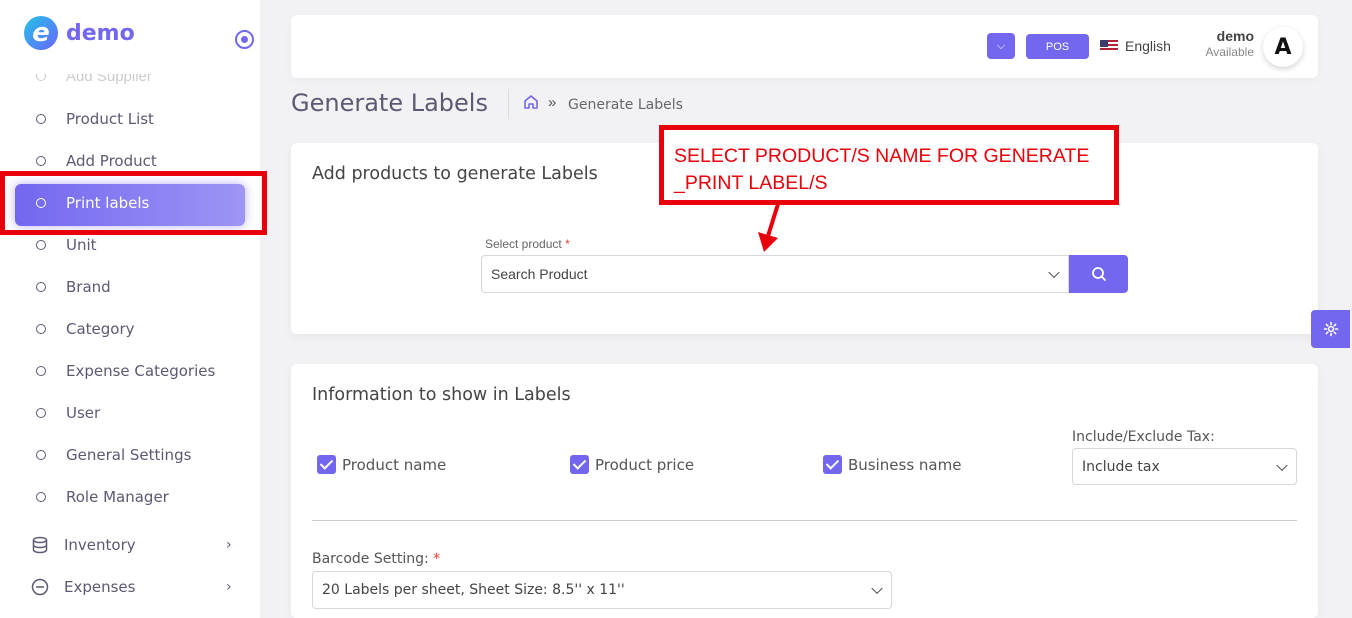 The width and height of the screenshot is (1352, 618). I want to click on sidebar-group-inventory: Inventory ›, so click(130, 545).